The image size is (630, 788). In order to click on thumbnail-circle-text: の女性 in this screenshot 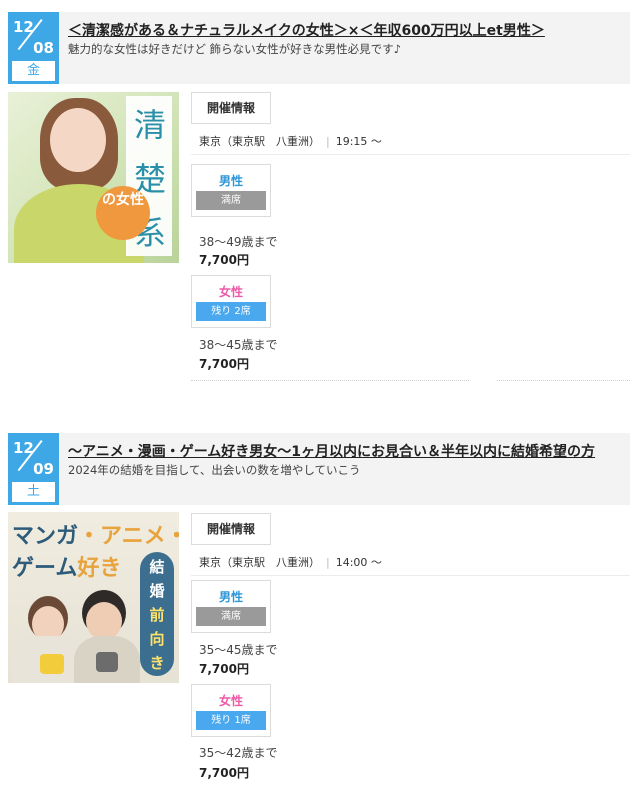, I will do `click(123, 200)`.